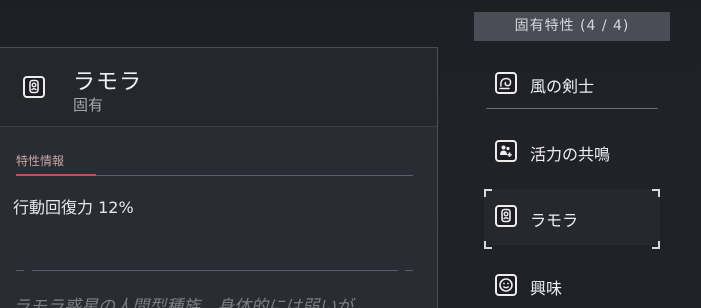 This screenshot has width=701, height=308. Describe the element at coordinates (40, 161) in the screenshot. I see `section-label-trait-info: 特性情報` at that location.